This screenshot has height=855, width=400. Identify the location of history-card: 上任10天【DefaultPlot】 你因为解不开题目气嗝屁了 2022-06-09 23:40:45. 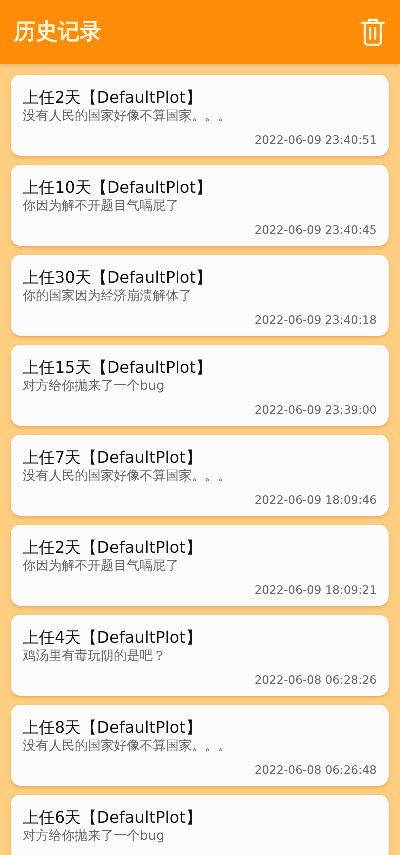
(200, 205).